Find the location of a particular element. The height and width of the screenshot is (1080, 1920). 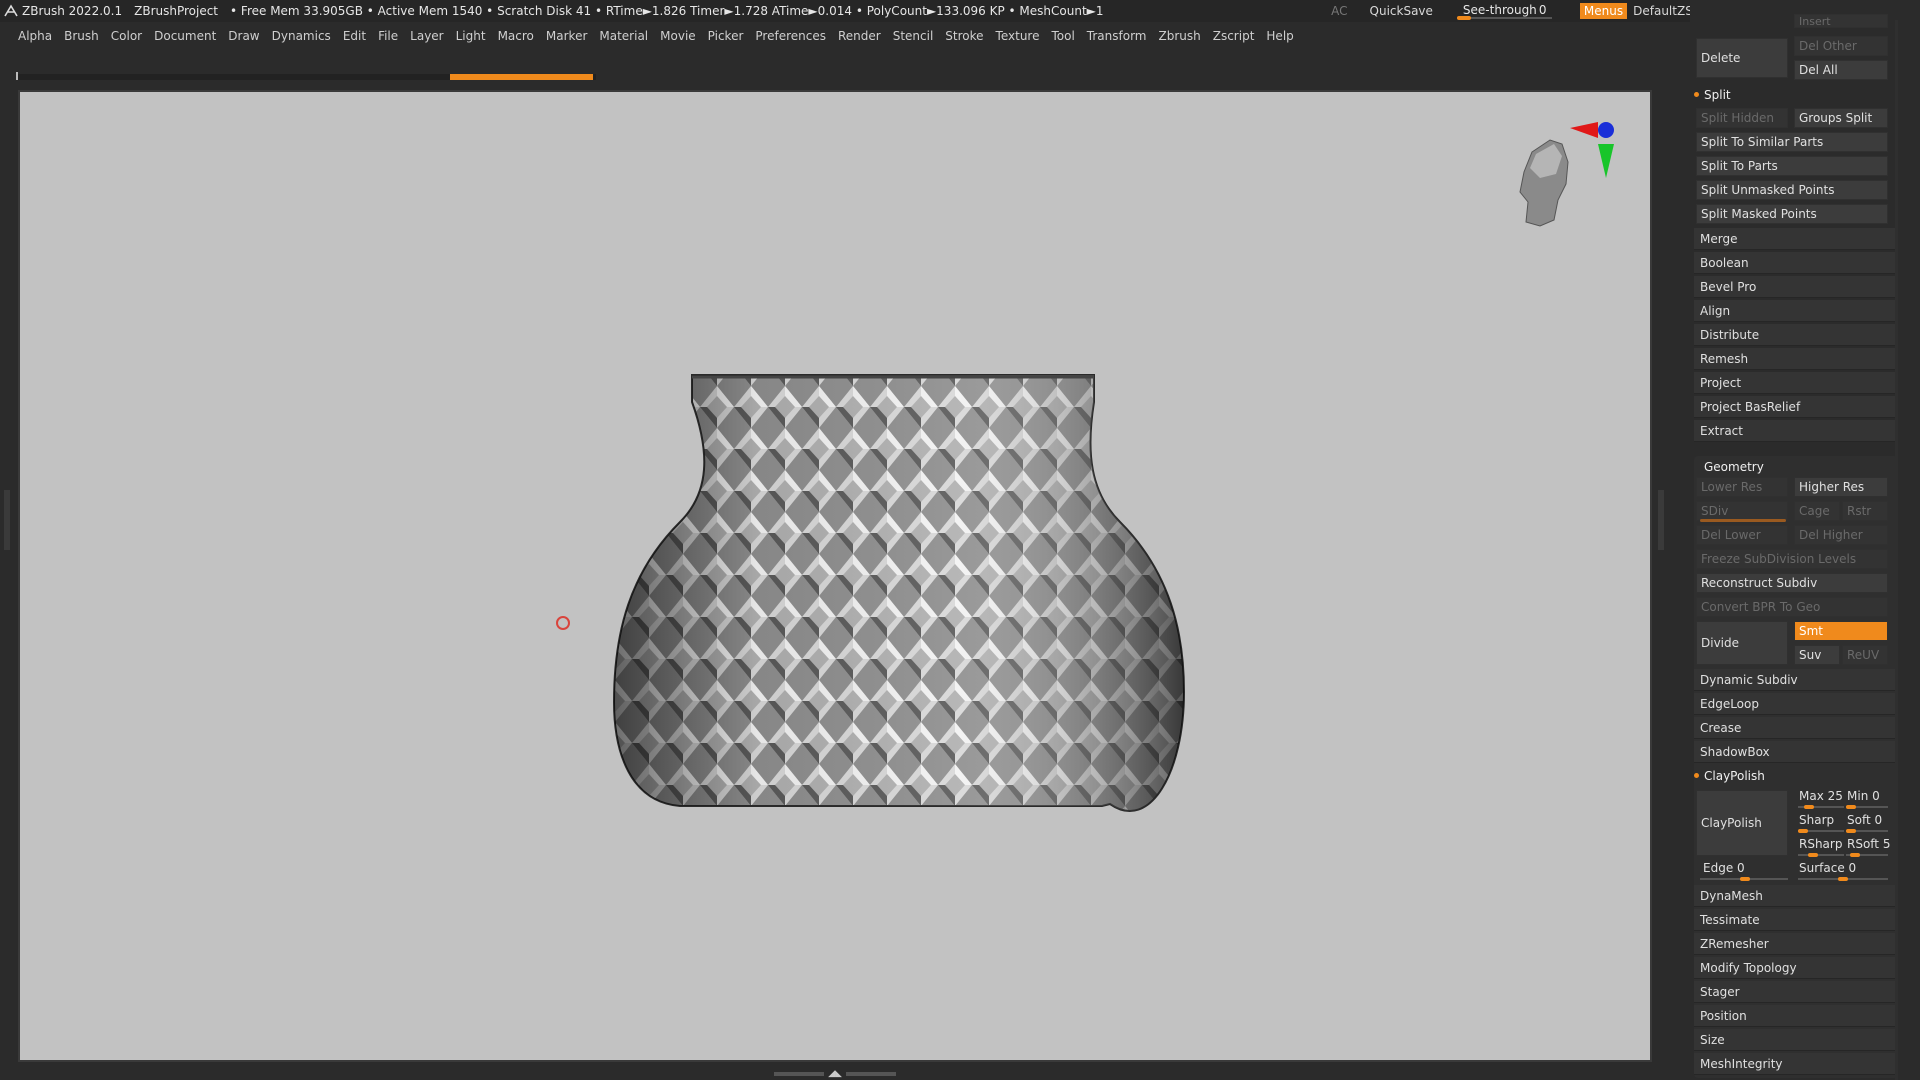

right-tray-handle is located at coordinates (1661, 520).